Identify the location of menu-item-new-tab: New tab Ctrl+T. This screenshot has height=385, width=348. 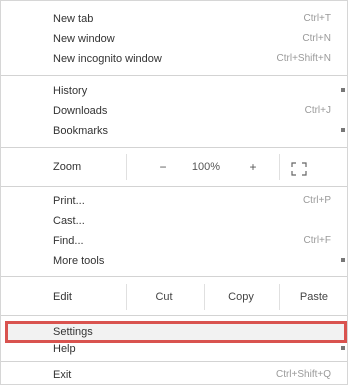
(174, 19).